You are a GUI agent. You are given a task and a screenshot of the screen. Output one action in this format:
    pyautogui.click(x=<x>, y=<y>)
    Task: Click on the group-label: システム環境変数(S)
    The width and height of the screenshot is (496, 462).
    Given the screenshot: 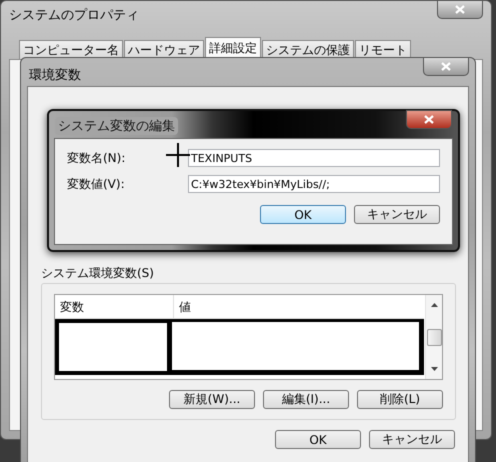 What is the action you would take?
    pyautogui.click(x=98, y=273)
    